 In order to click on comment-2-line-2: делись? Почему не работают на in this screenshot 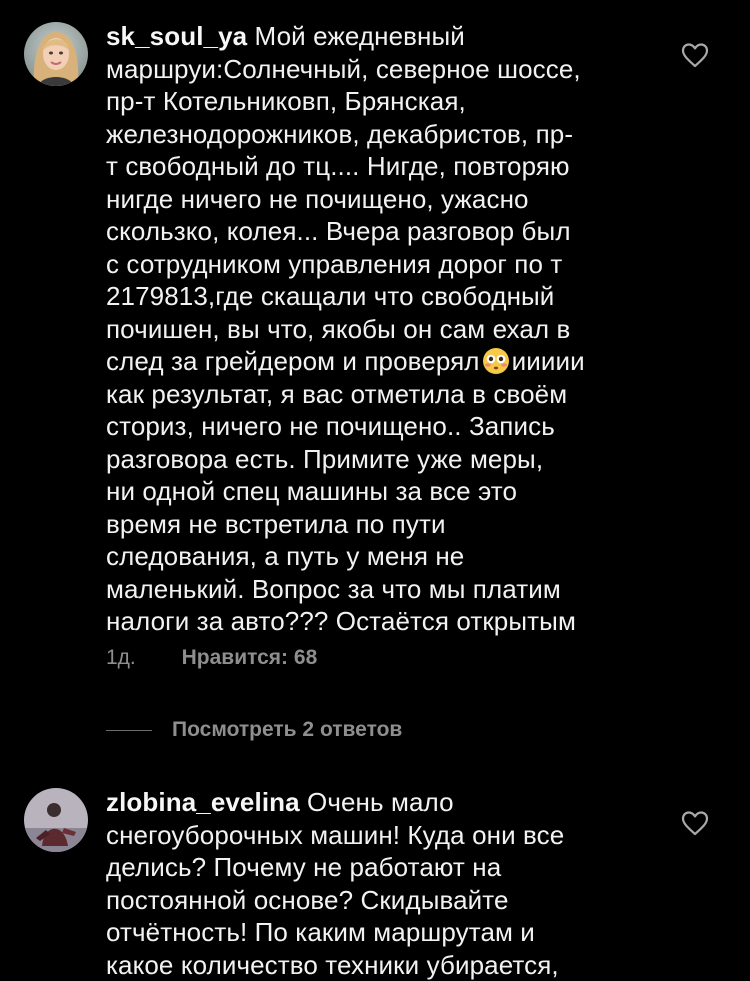, I will do `click(304, 867)`.